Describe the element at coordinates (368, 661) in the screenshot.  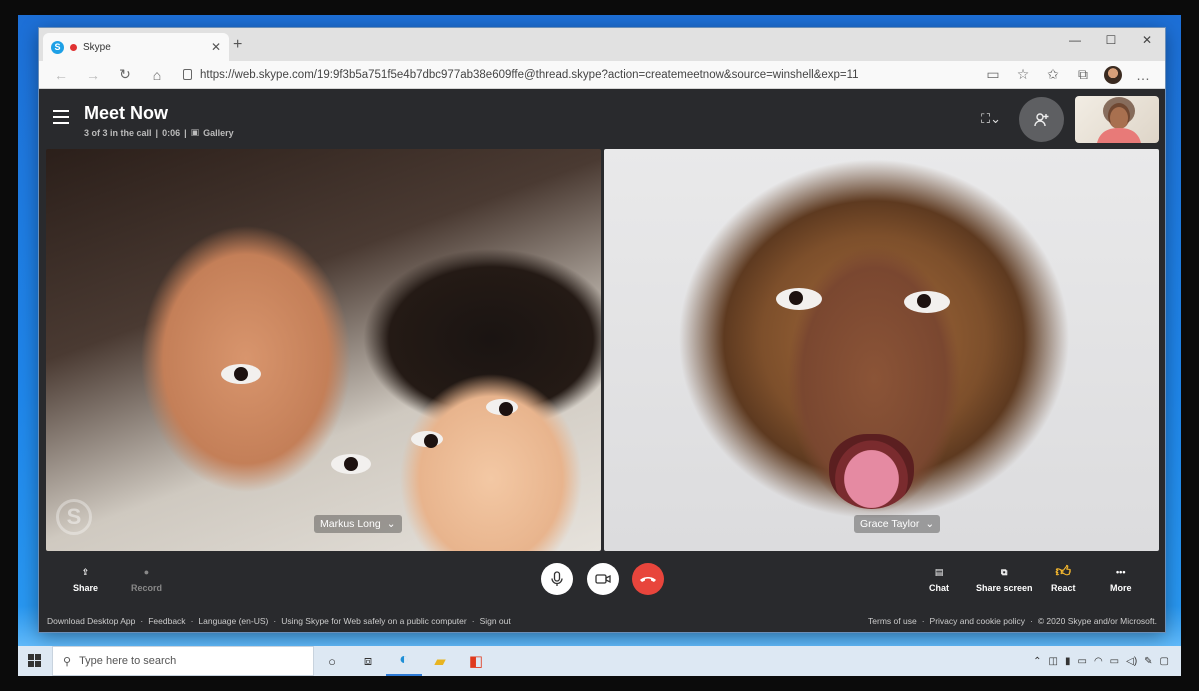
I see `task-view-icon: ⧈` at that location.